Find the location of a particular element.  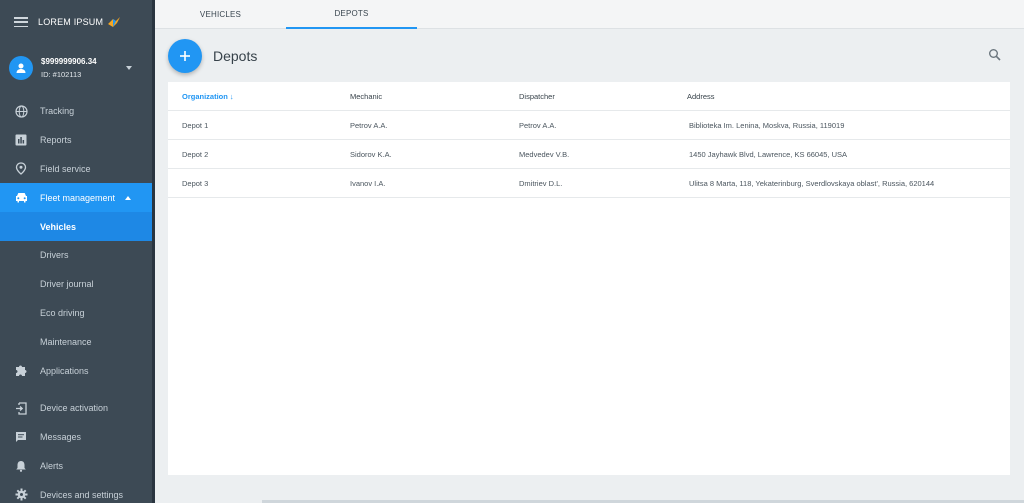

sidebar-item-devices-settings: Devices and settings is located at coordinates (76, 491).